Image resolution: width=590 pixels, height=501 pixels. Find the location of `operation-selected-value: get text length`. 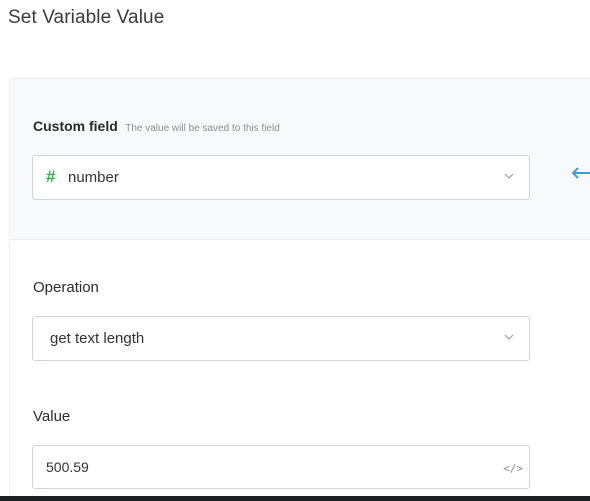

operation-selected-value: get text length is located at coordinates (97, 338).